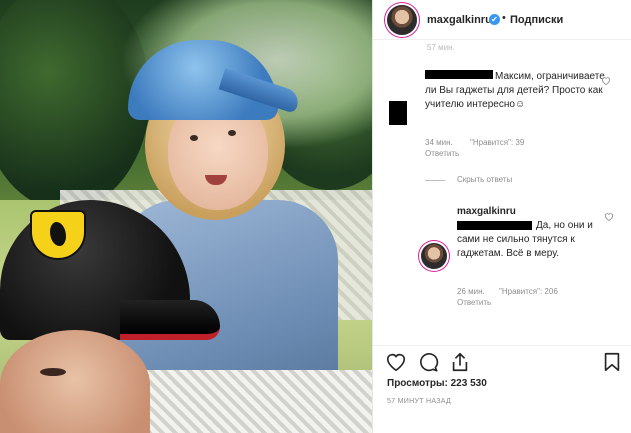 This screenshot has width=631, height=433. I want to click on posted-ago: 57 МИНУТ НАЗАД, so click(419, 401).